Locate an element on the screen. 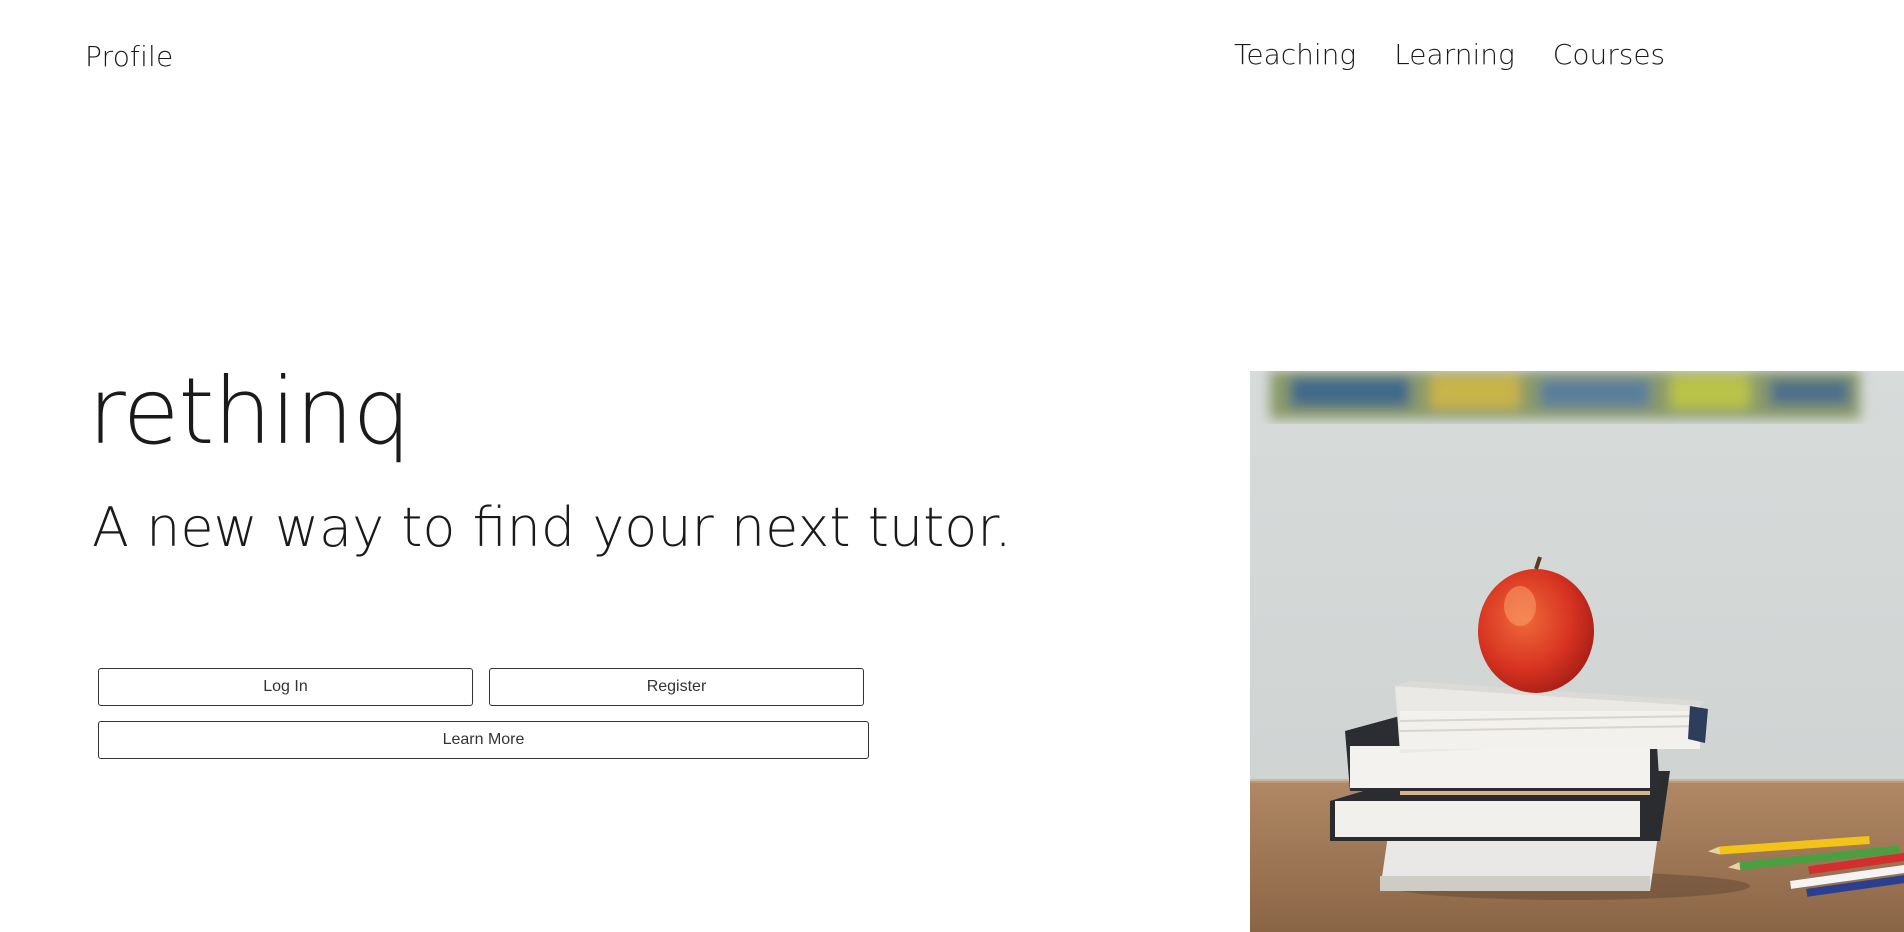  top-nav: Teaching Learning Courses is located at coordinates (1449, 54).